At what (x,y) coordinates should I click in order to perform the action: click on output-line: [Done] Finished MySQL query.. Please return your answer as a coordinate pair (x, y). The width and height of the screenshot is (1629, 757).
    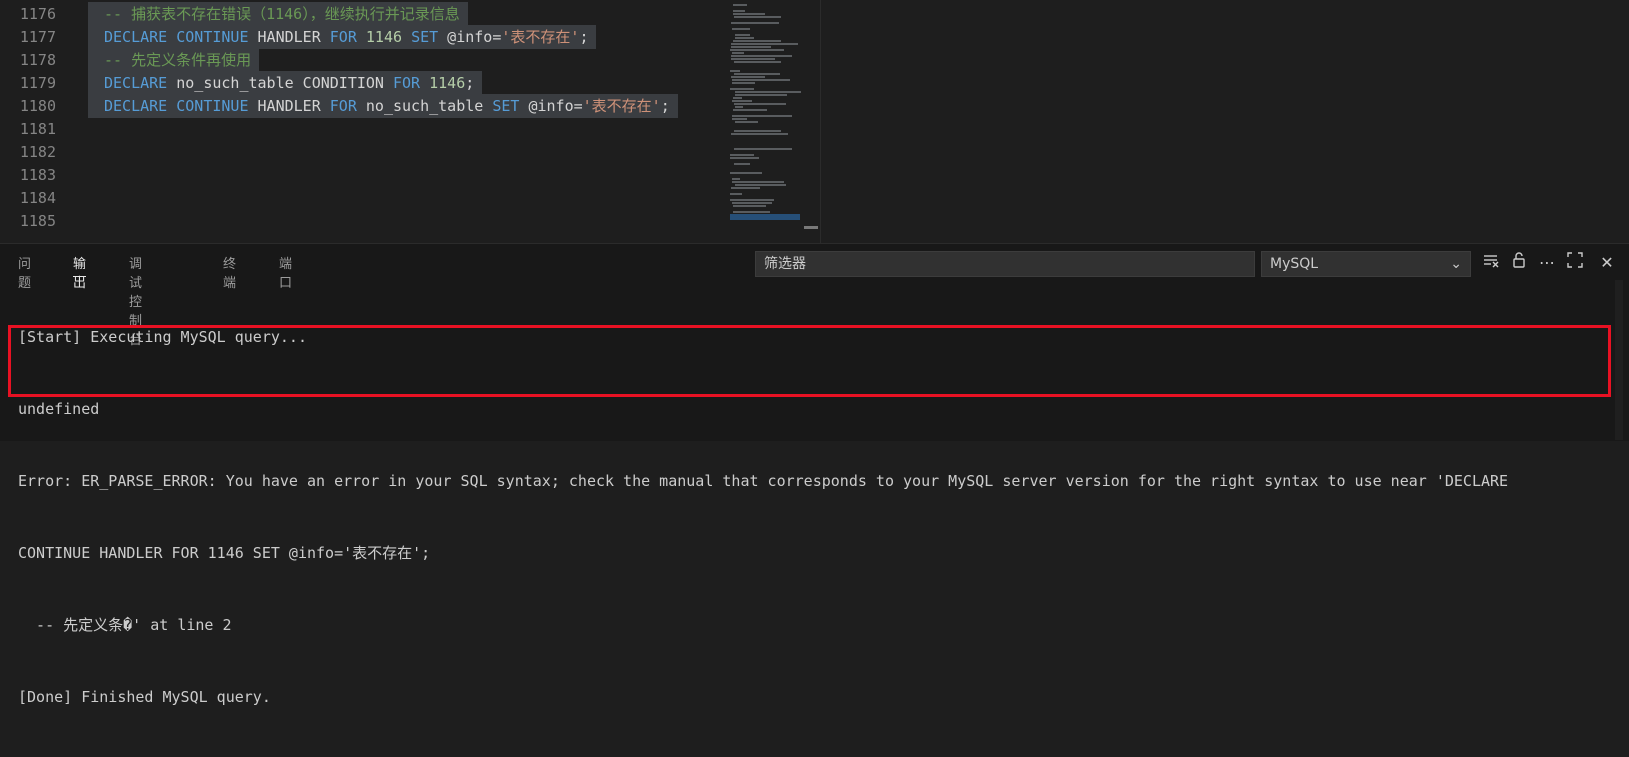
    Looking at the image, I should click on (144, 697).